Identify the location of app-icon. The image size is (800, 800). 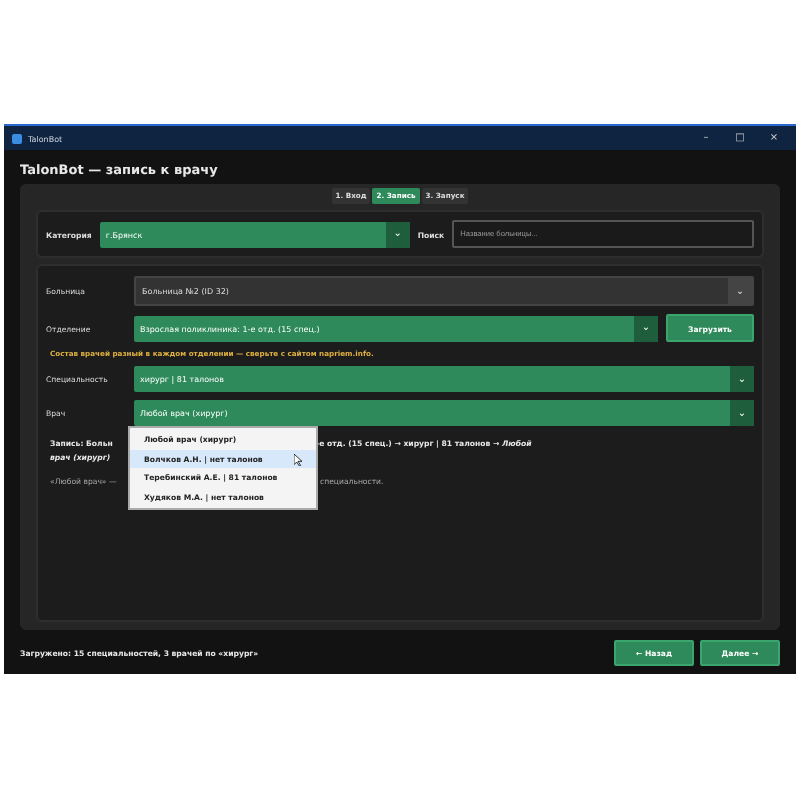
(17, 138).